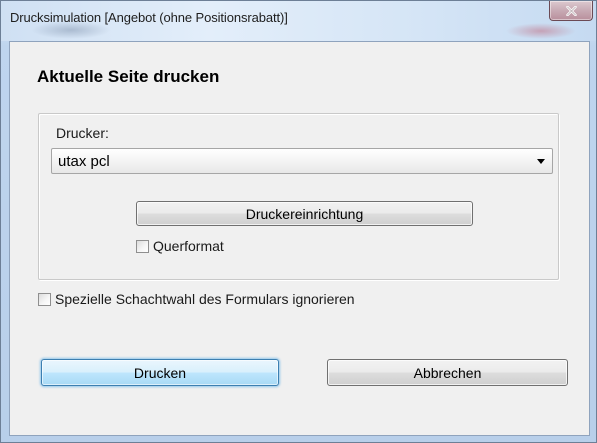  I want to click on printer-select: utax pcl, so click(302, 161).